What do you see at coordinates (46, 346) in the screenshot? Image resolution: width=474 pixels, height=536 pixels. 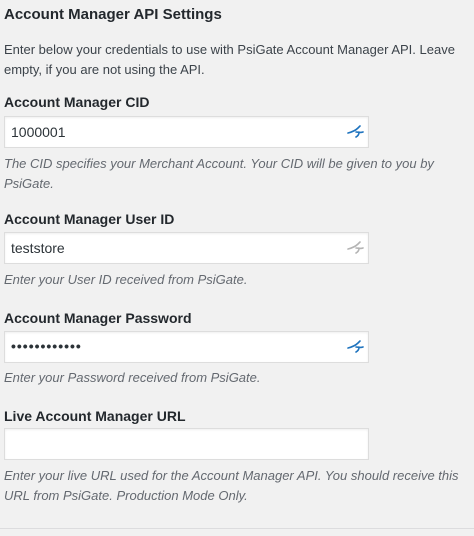 I see `password-value: ••••••••••••` at bounding box center [46, 346].